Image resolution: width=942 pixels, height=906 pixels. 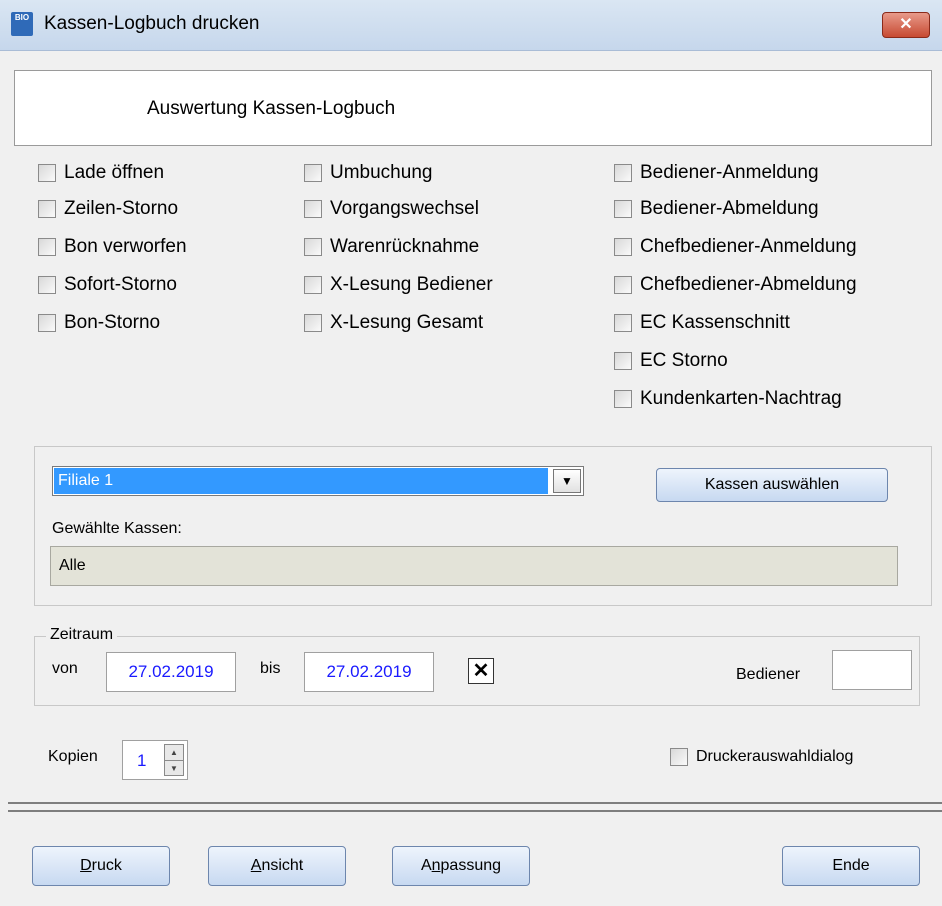 What do you see at coordinates (404, 208) in the screenshot?
I see `checkbox-label: Vorgangswechsel` at bounding box center [404, 208].